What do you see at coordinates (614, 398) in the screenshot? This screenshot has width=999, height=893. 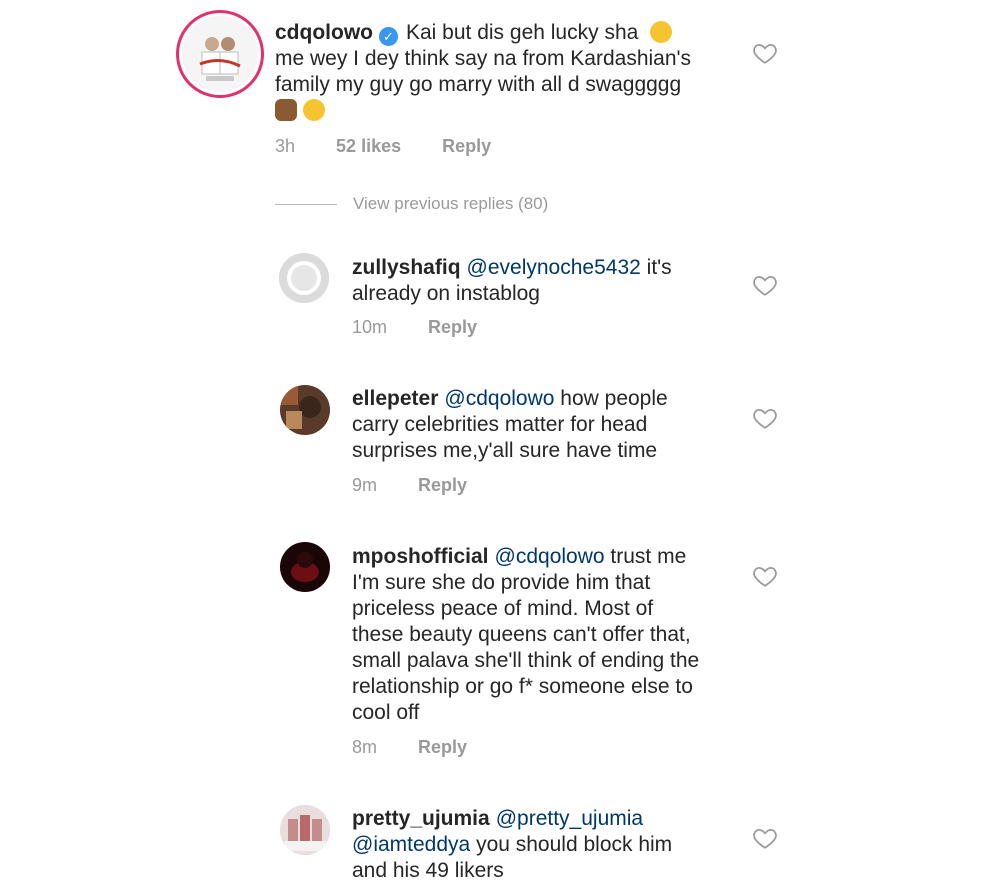 I see `comment-text: how people` at bounding box center [614, 398].